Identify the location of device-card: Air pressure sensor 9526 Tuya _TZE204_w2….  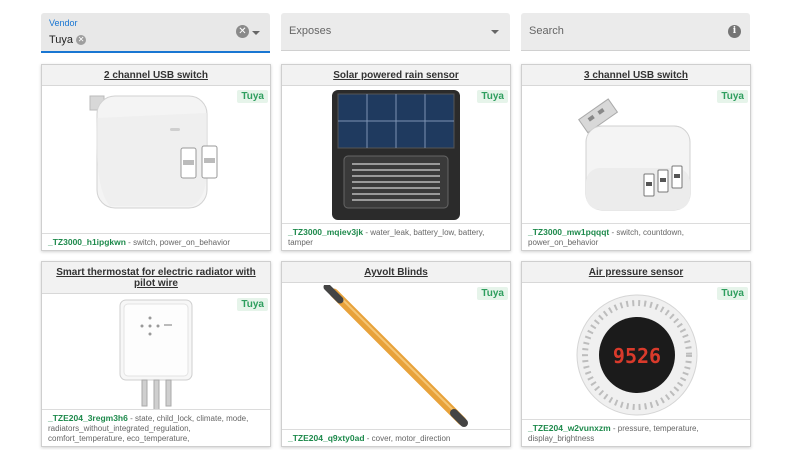
(636, 354).